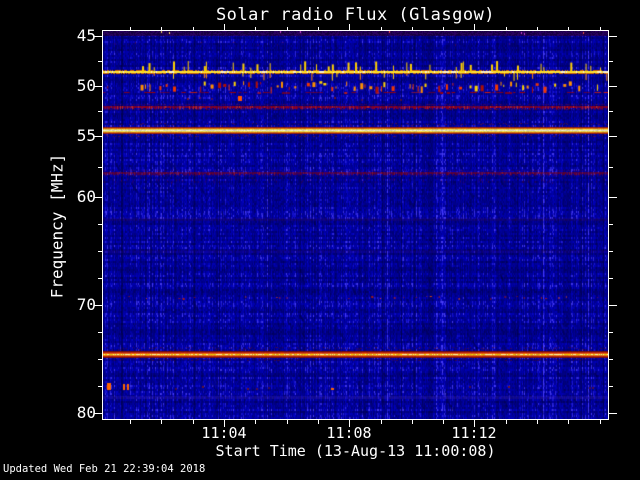  I want to click on y-tick-label: 50, so click(86, 85).